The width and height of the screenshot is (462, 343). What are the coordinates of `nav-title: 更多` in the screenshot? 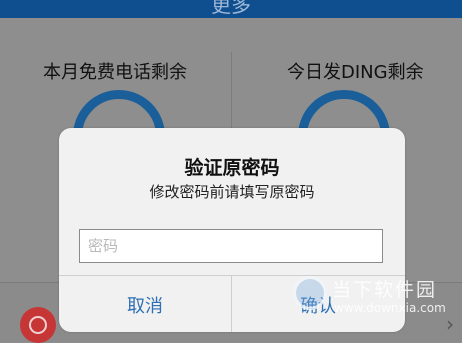 It's located at (231, 8).